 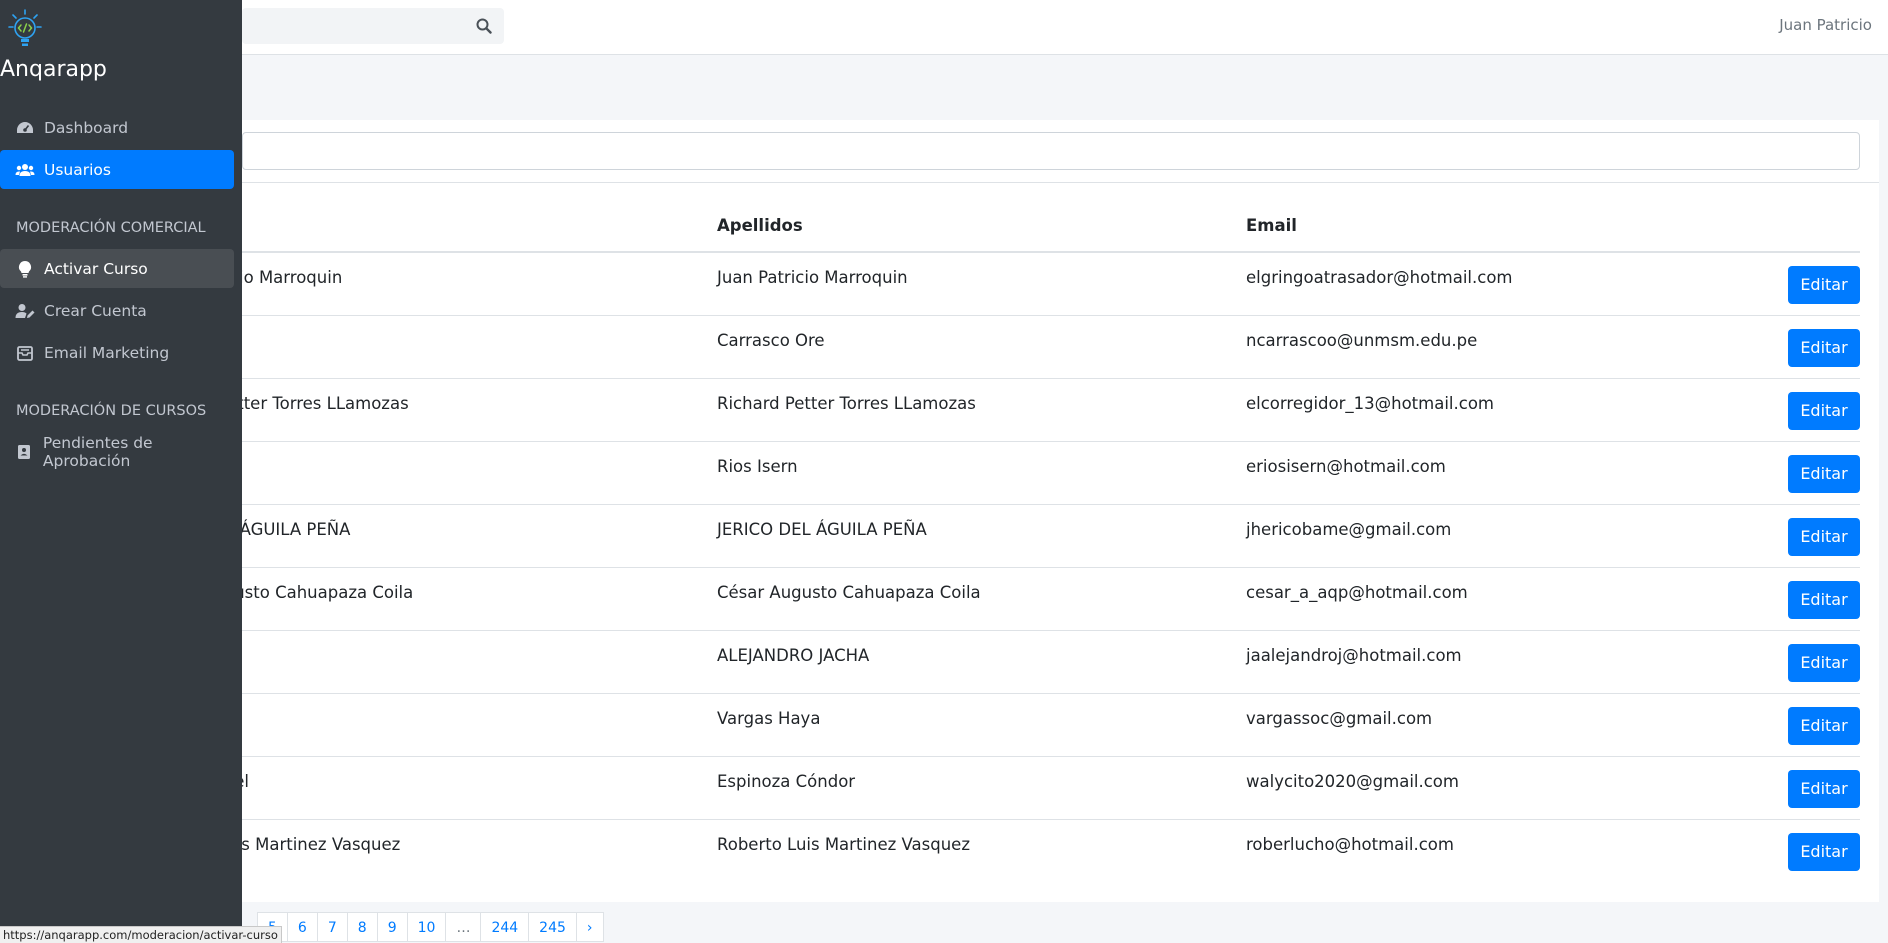 I want to click on sidebar-item-label: Activar Curso, so click(x=96, y=268).